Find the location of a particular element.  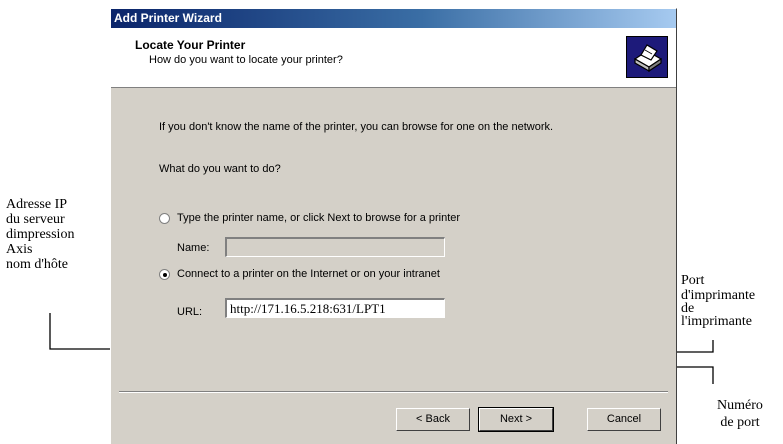

annot-line: Adresse IP is located at coordinates (37, 204).